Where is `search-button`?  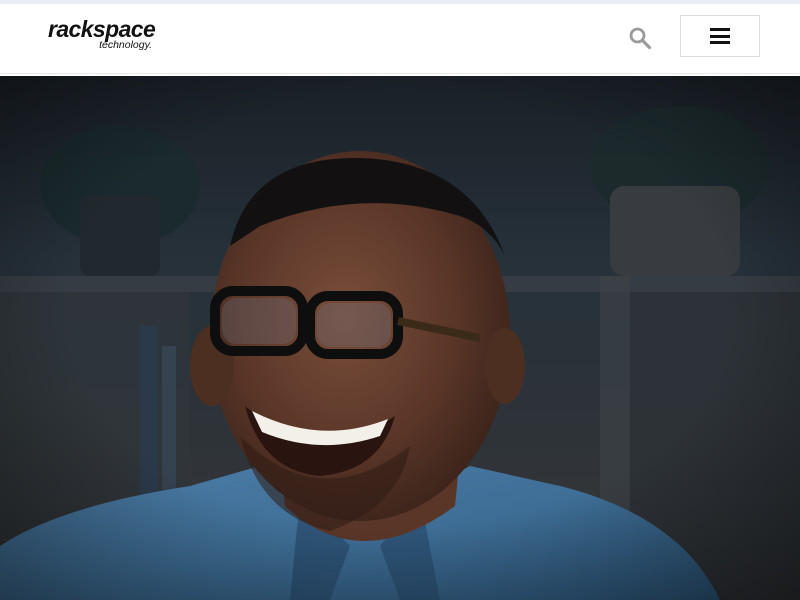 search-button is located at coordinates (640, 38).